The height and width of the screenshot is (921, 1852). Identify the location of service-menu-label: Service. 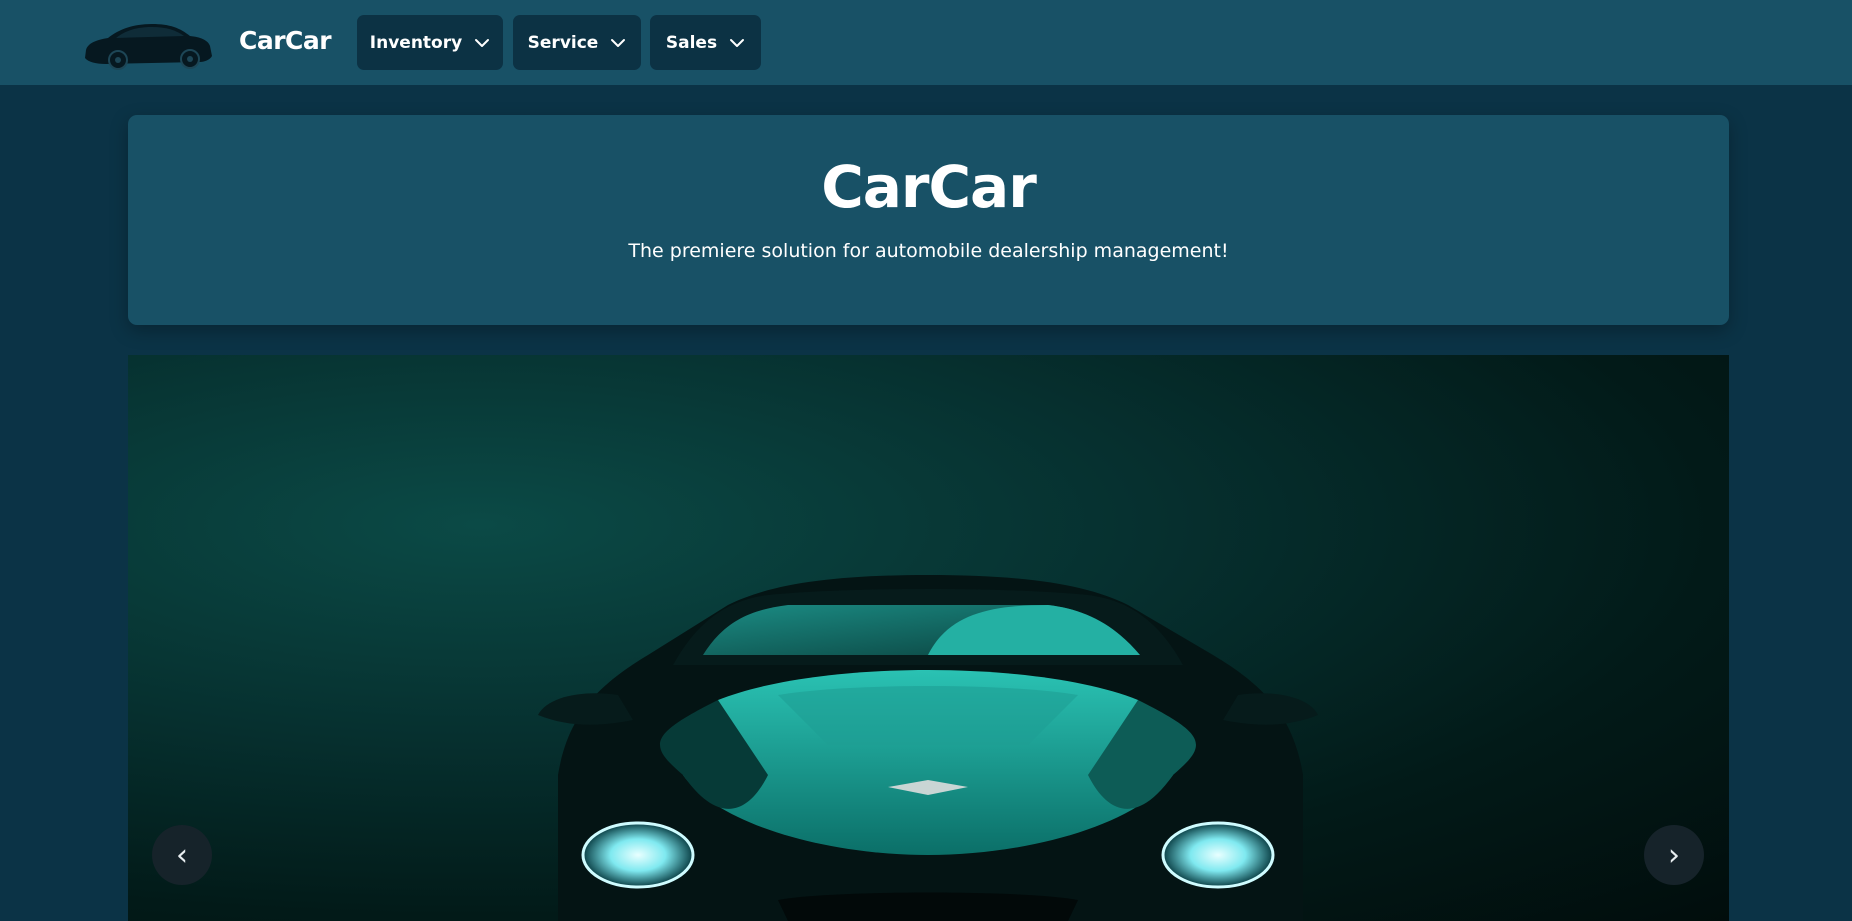
(563, 42).